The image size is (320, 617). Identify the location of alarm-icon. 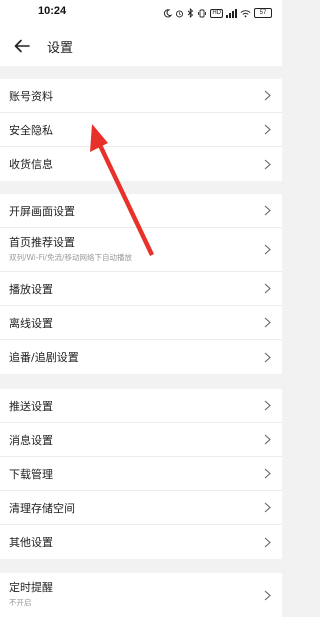
(179, 13).